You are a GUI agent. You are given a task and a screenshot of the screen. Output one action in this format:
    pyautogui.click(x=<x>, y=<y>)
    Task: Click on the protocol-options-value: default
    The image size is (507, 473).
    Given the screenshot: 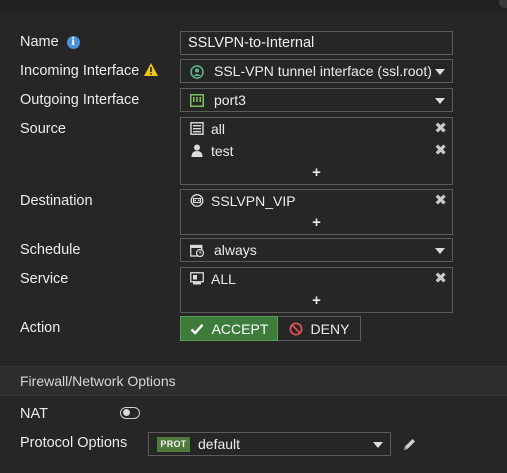 What is the action you would take?
    pyautogui.click(x=219, y=444)
    